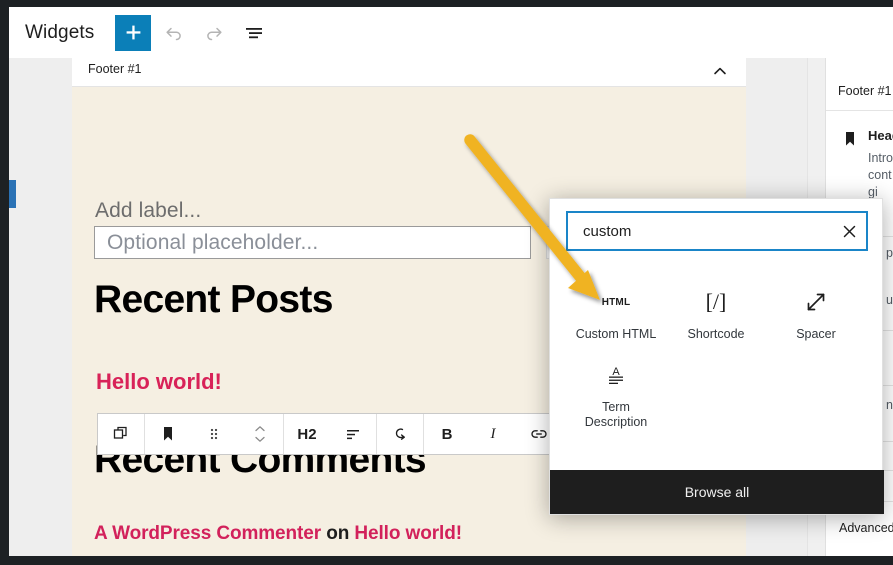  I want to click on list-view-icon, so click(254, 32).